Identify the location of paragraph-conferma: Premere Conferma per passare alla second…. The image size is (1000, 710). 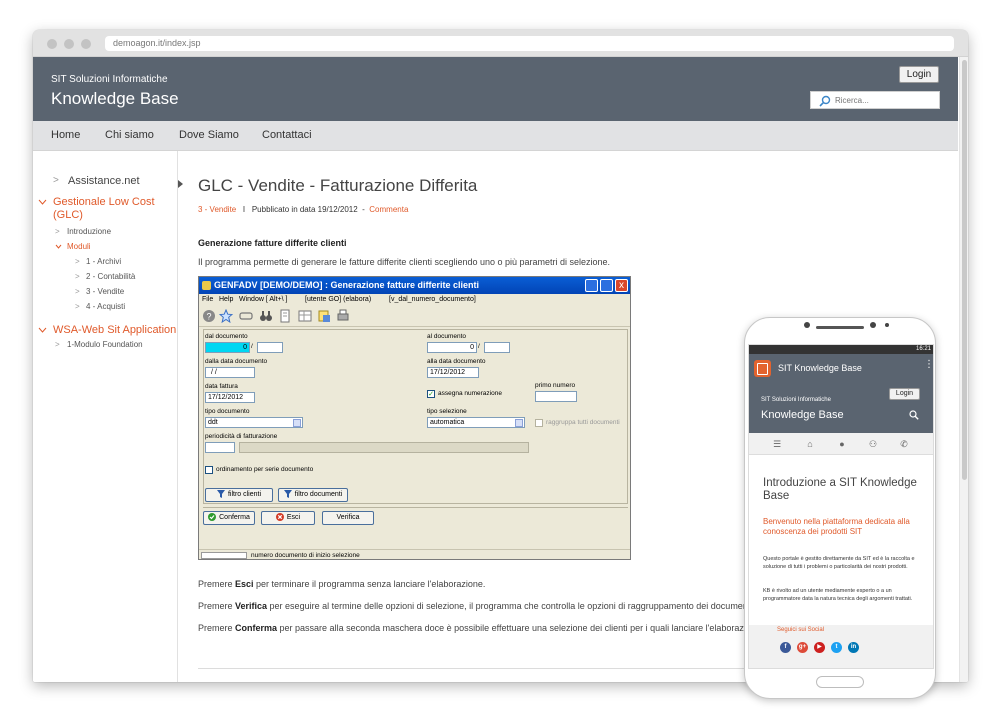
(480, 628).